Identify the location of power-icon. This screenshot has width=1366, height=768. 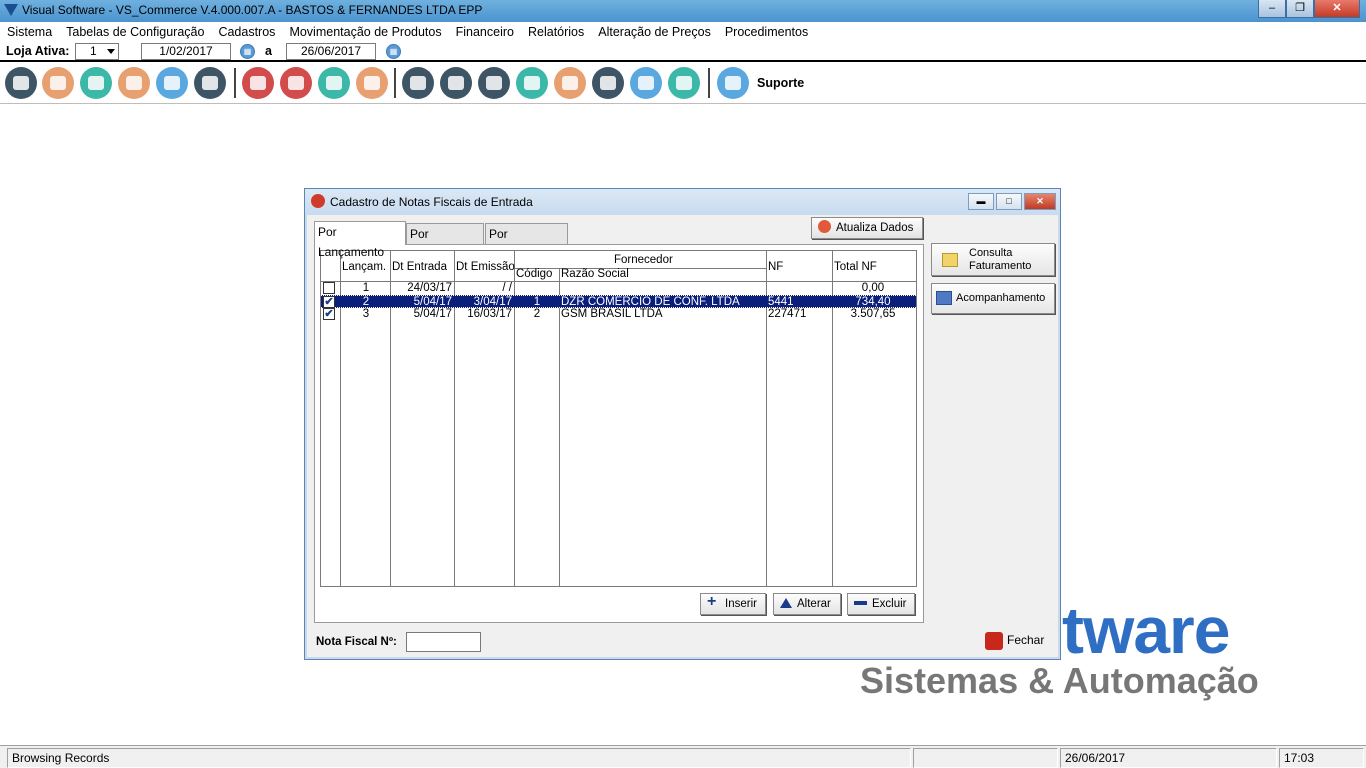
(994, 641).